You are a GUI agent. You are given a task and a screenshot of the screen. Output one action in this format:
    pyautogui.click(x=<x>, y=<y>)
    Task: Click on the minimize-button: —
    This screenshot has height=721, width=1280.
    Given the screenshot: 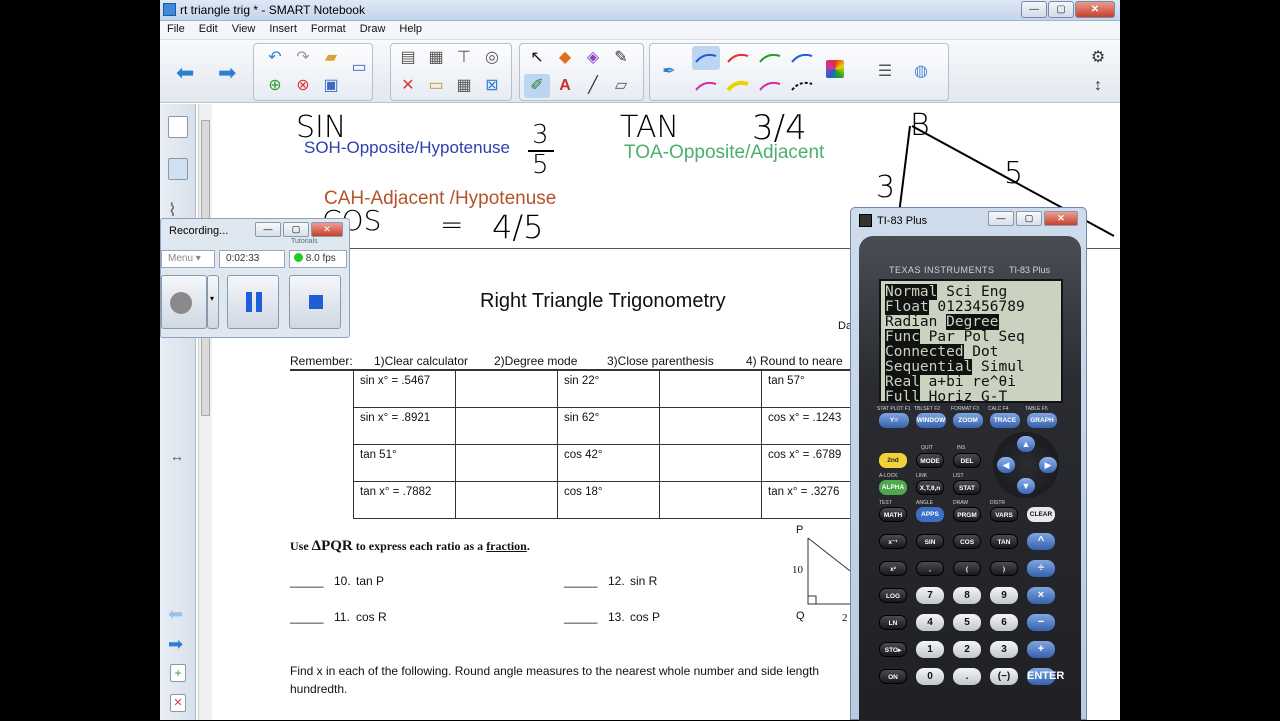 What is the action you would take?
    pyautogui.click(x=1034, y=9)
    